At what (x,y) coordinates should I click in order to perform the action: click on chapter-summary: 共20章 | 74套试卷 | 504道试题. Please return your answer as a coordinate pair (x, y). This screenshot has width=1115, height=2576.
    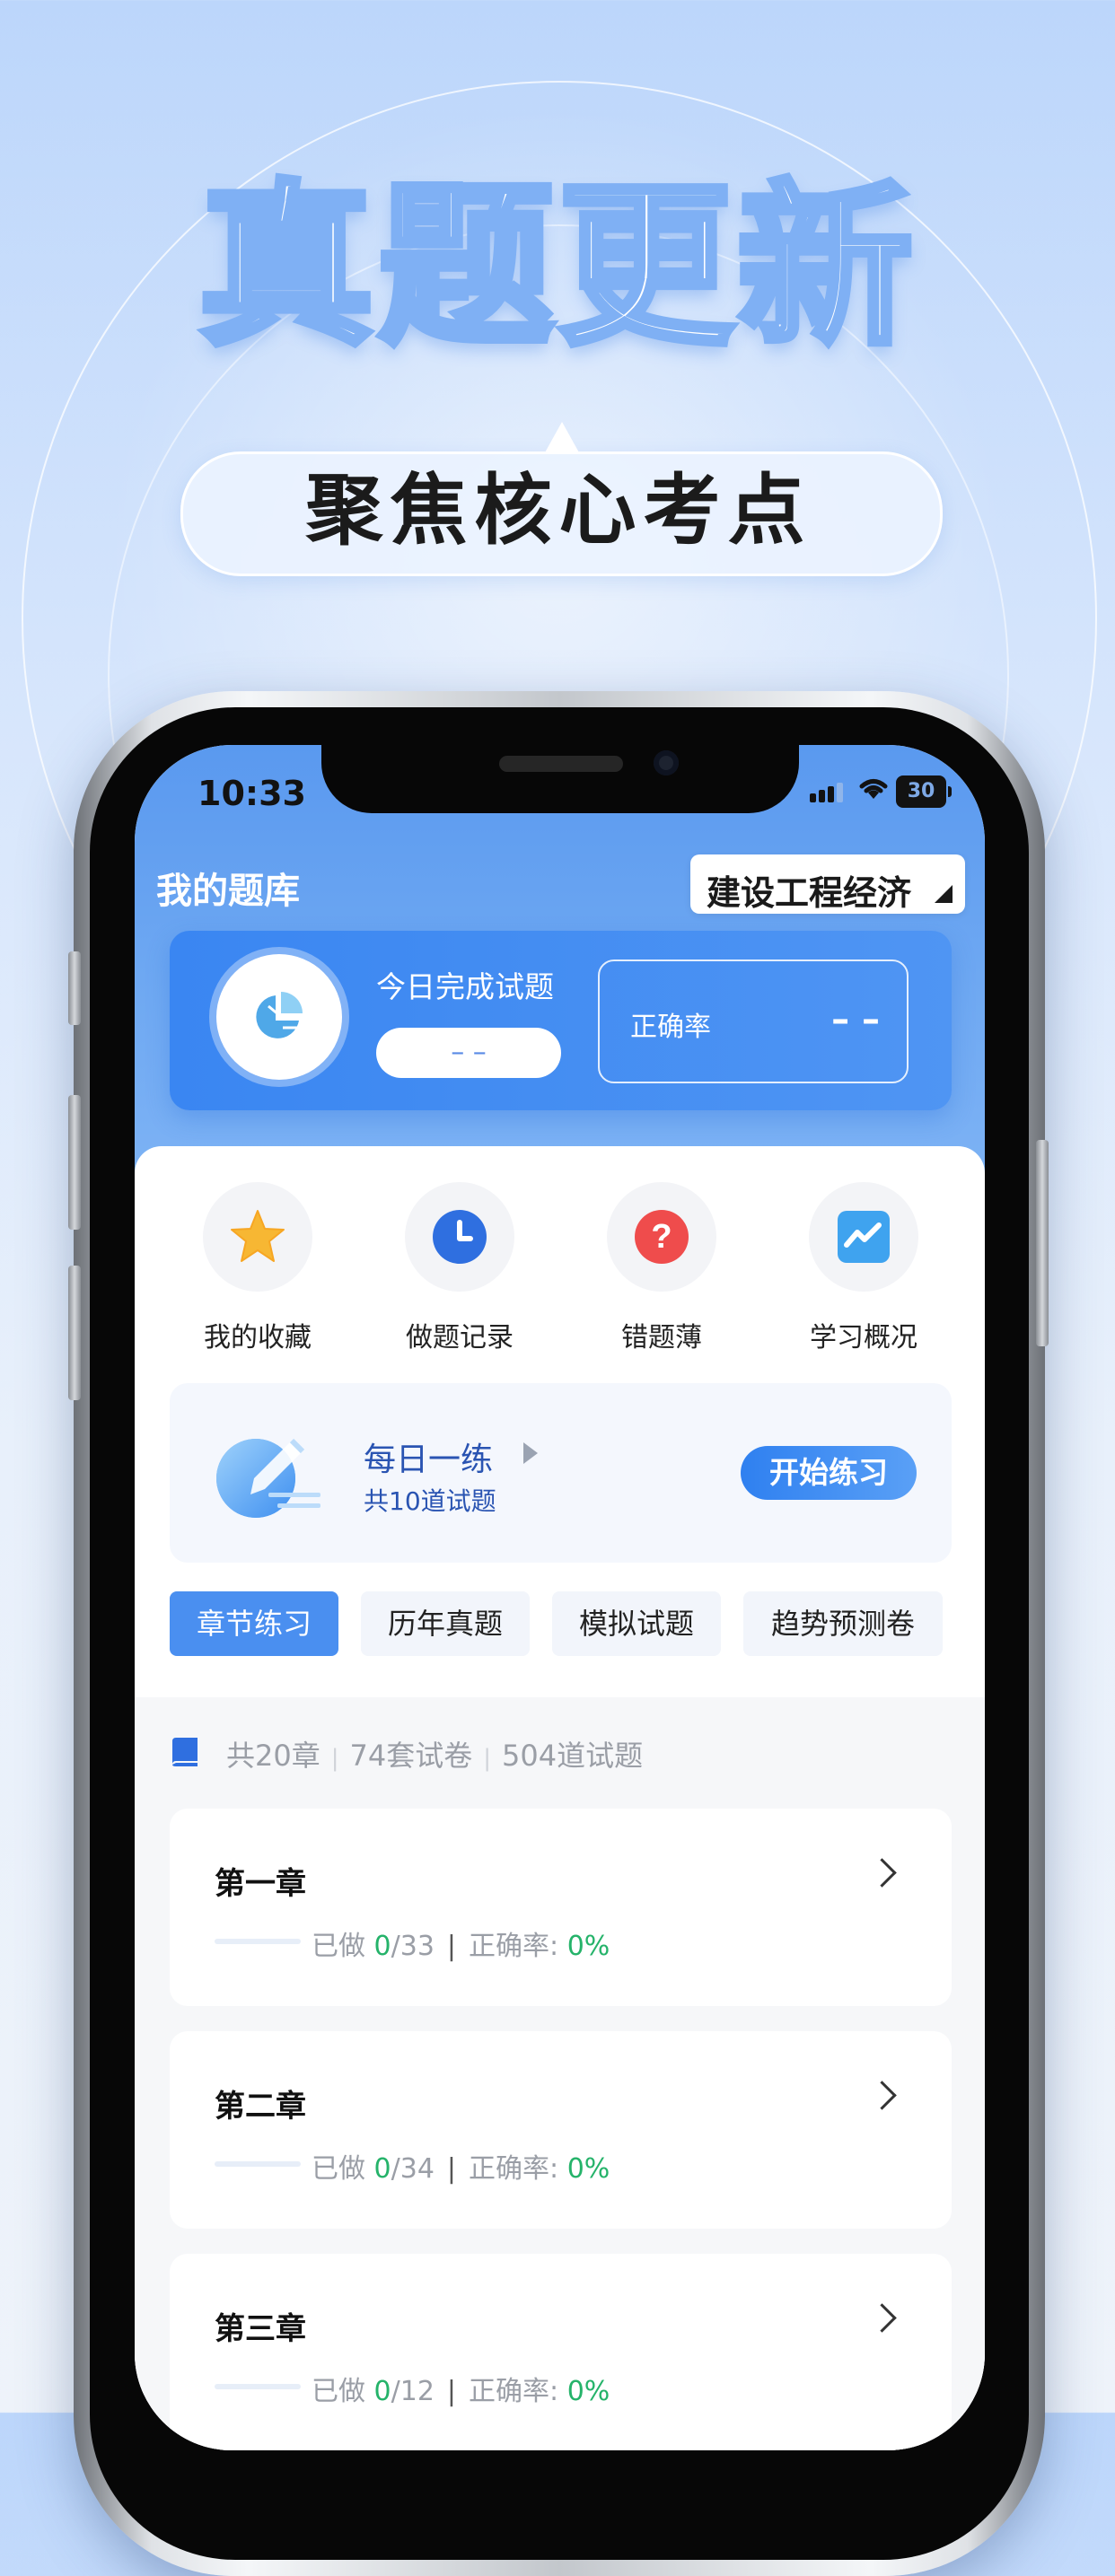
    Looking at the image, I should click on (406, 1753).